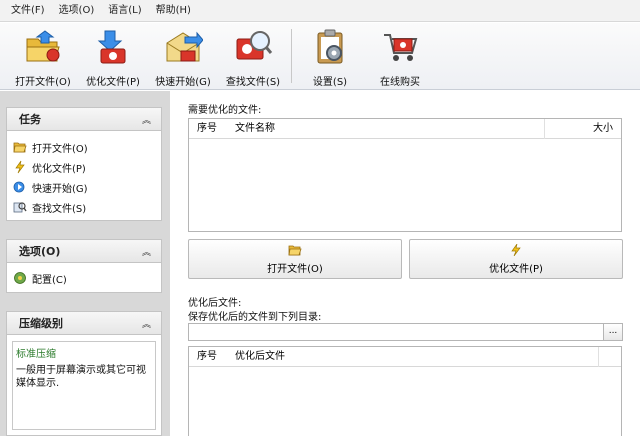  I want to click on col-size: 大小, so click(582, 129).